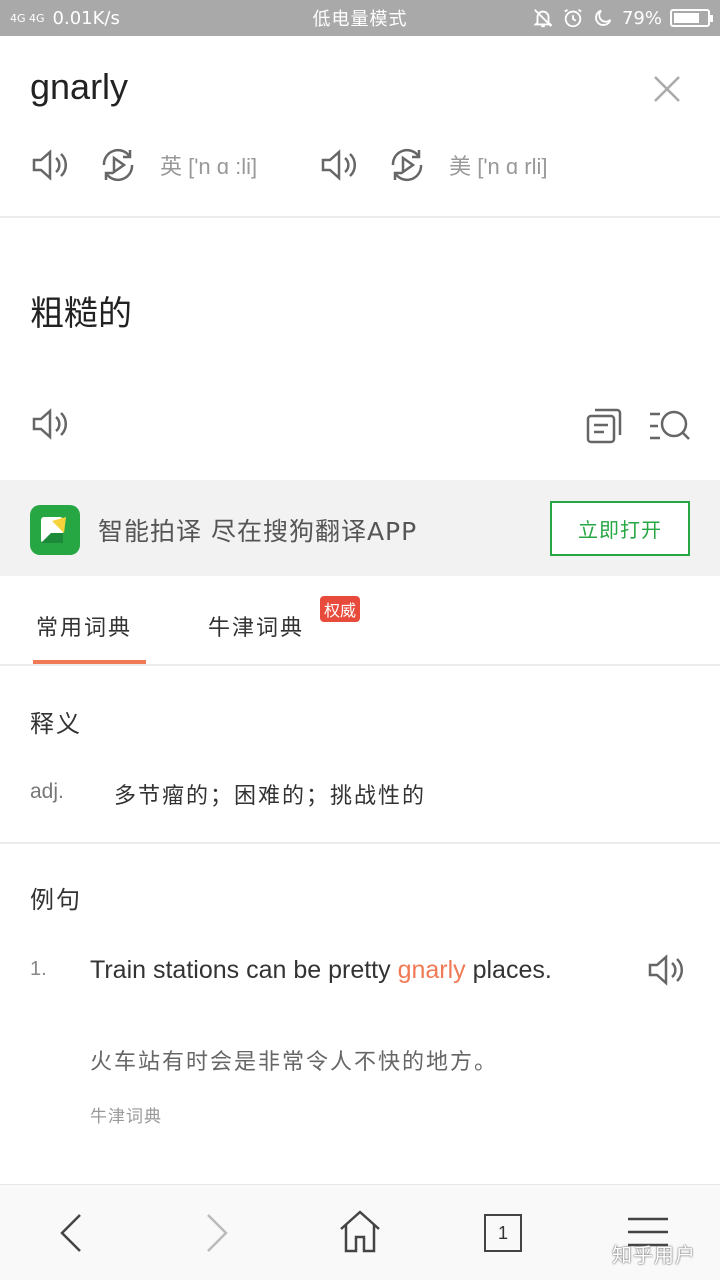 The height and width of the screenshot is (1280, 720). Describe the element at coordinates (256, 626) in the screenshot. I see `tab-oxford-dictionary: 牛津词典` at that location.